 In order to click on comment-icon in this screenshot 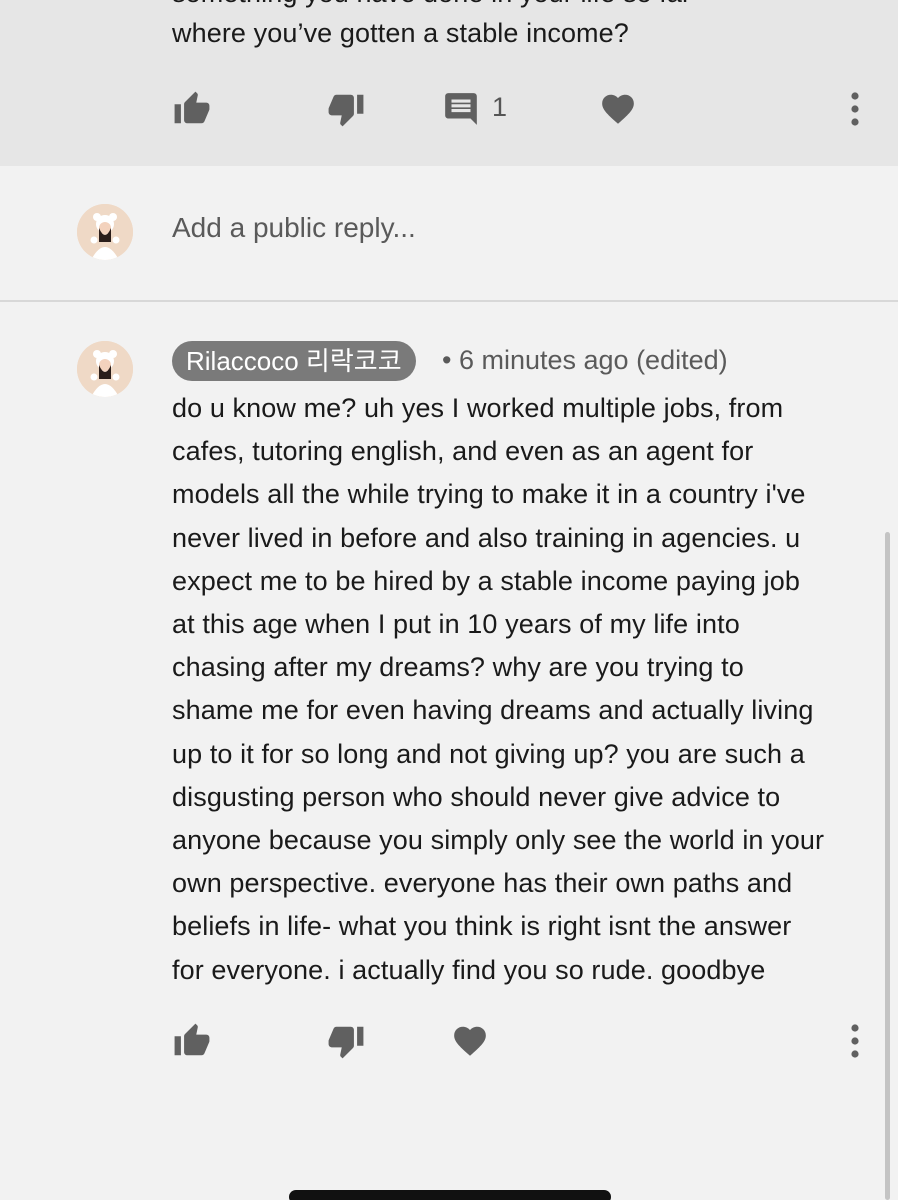, I will do `click(461, 109)`.